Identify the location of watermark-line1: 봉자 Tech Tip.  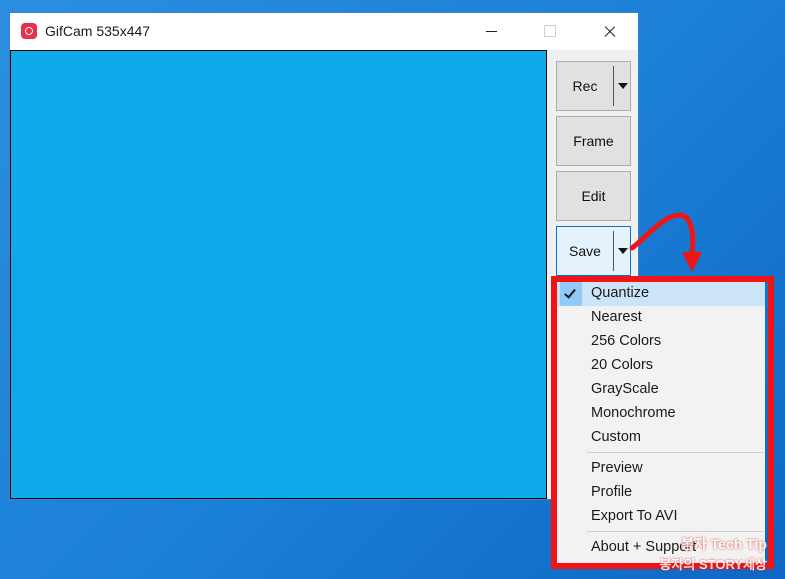
(724, 544).